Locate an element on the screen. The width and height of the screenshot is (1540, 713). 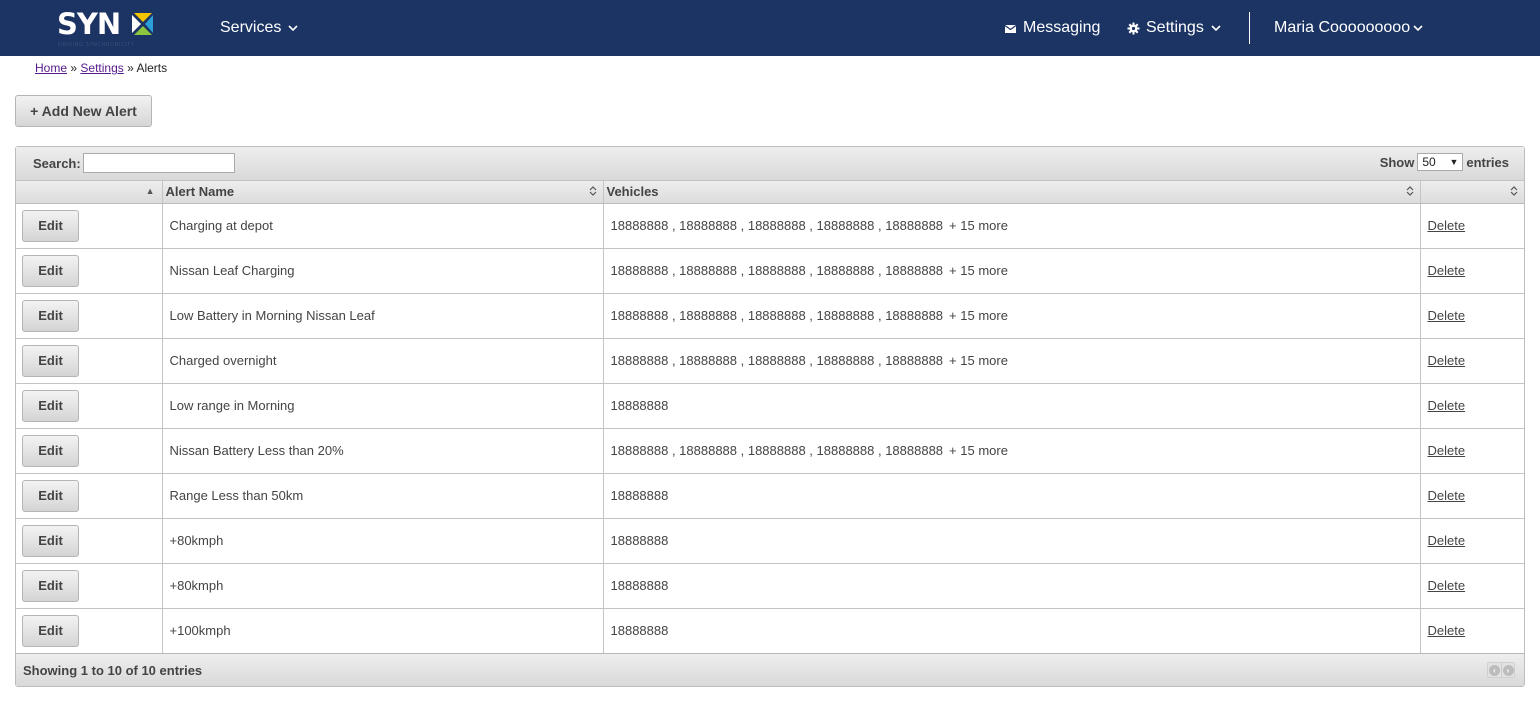
nav-messaging-link: Messaging is located at coordinates (1052, 28).